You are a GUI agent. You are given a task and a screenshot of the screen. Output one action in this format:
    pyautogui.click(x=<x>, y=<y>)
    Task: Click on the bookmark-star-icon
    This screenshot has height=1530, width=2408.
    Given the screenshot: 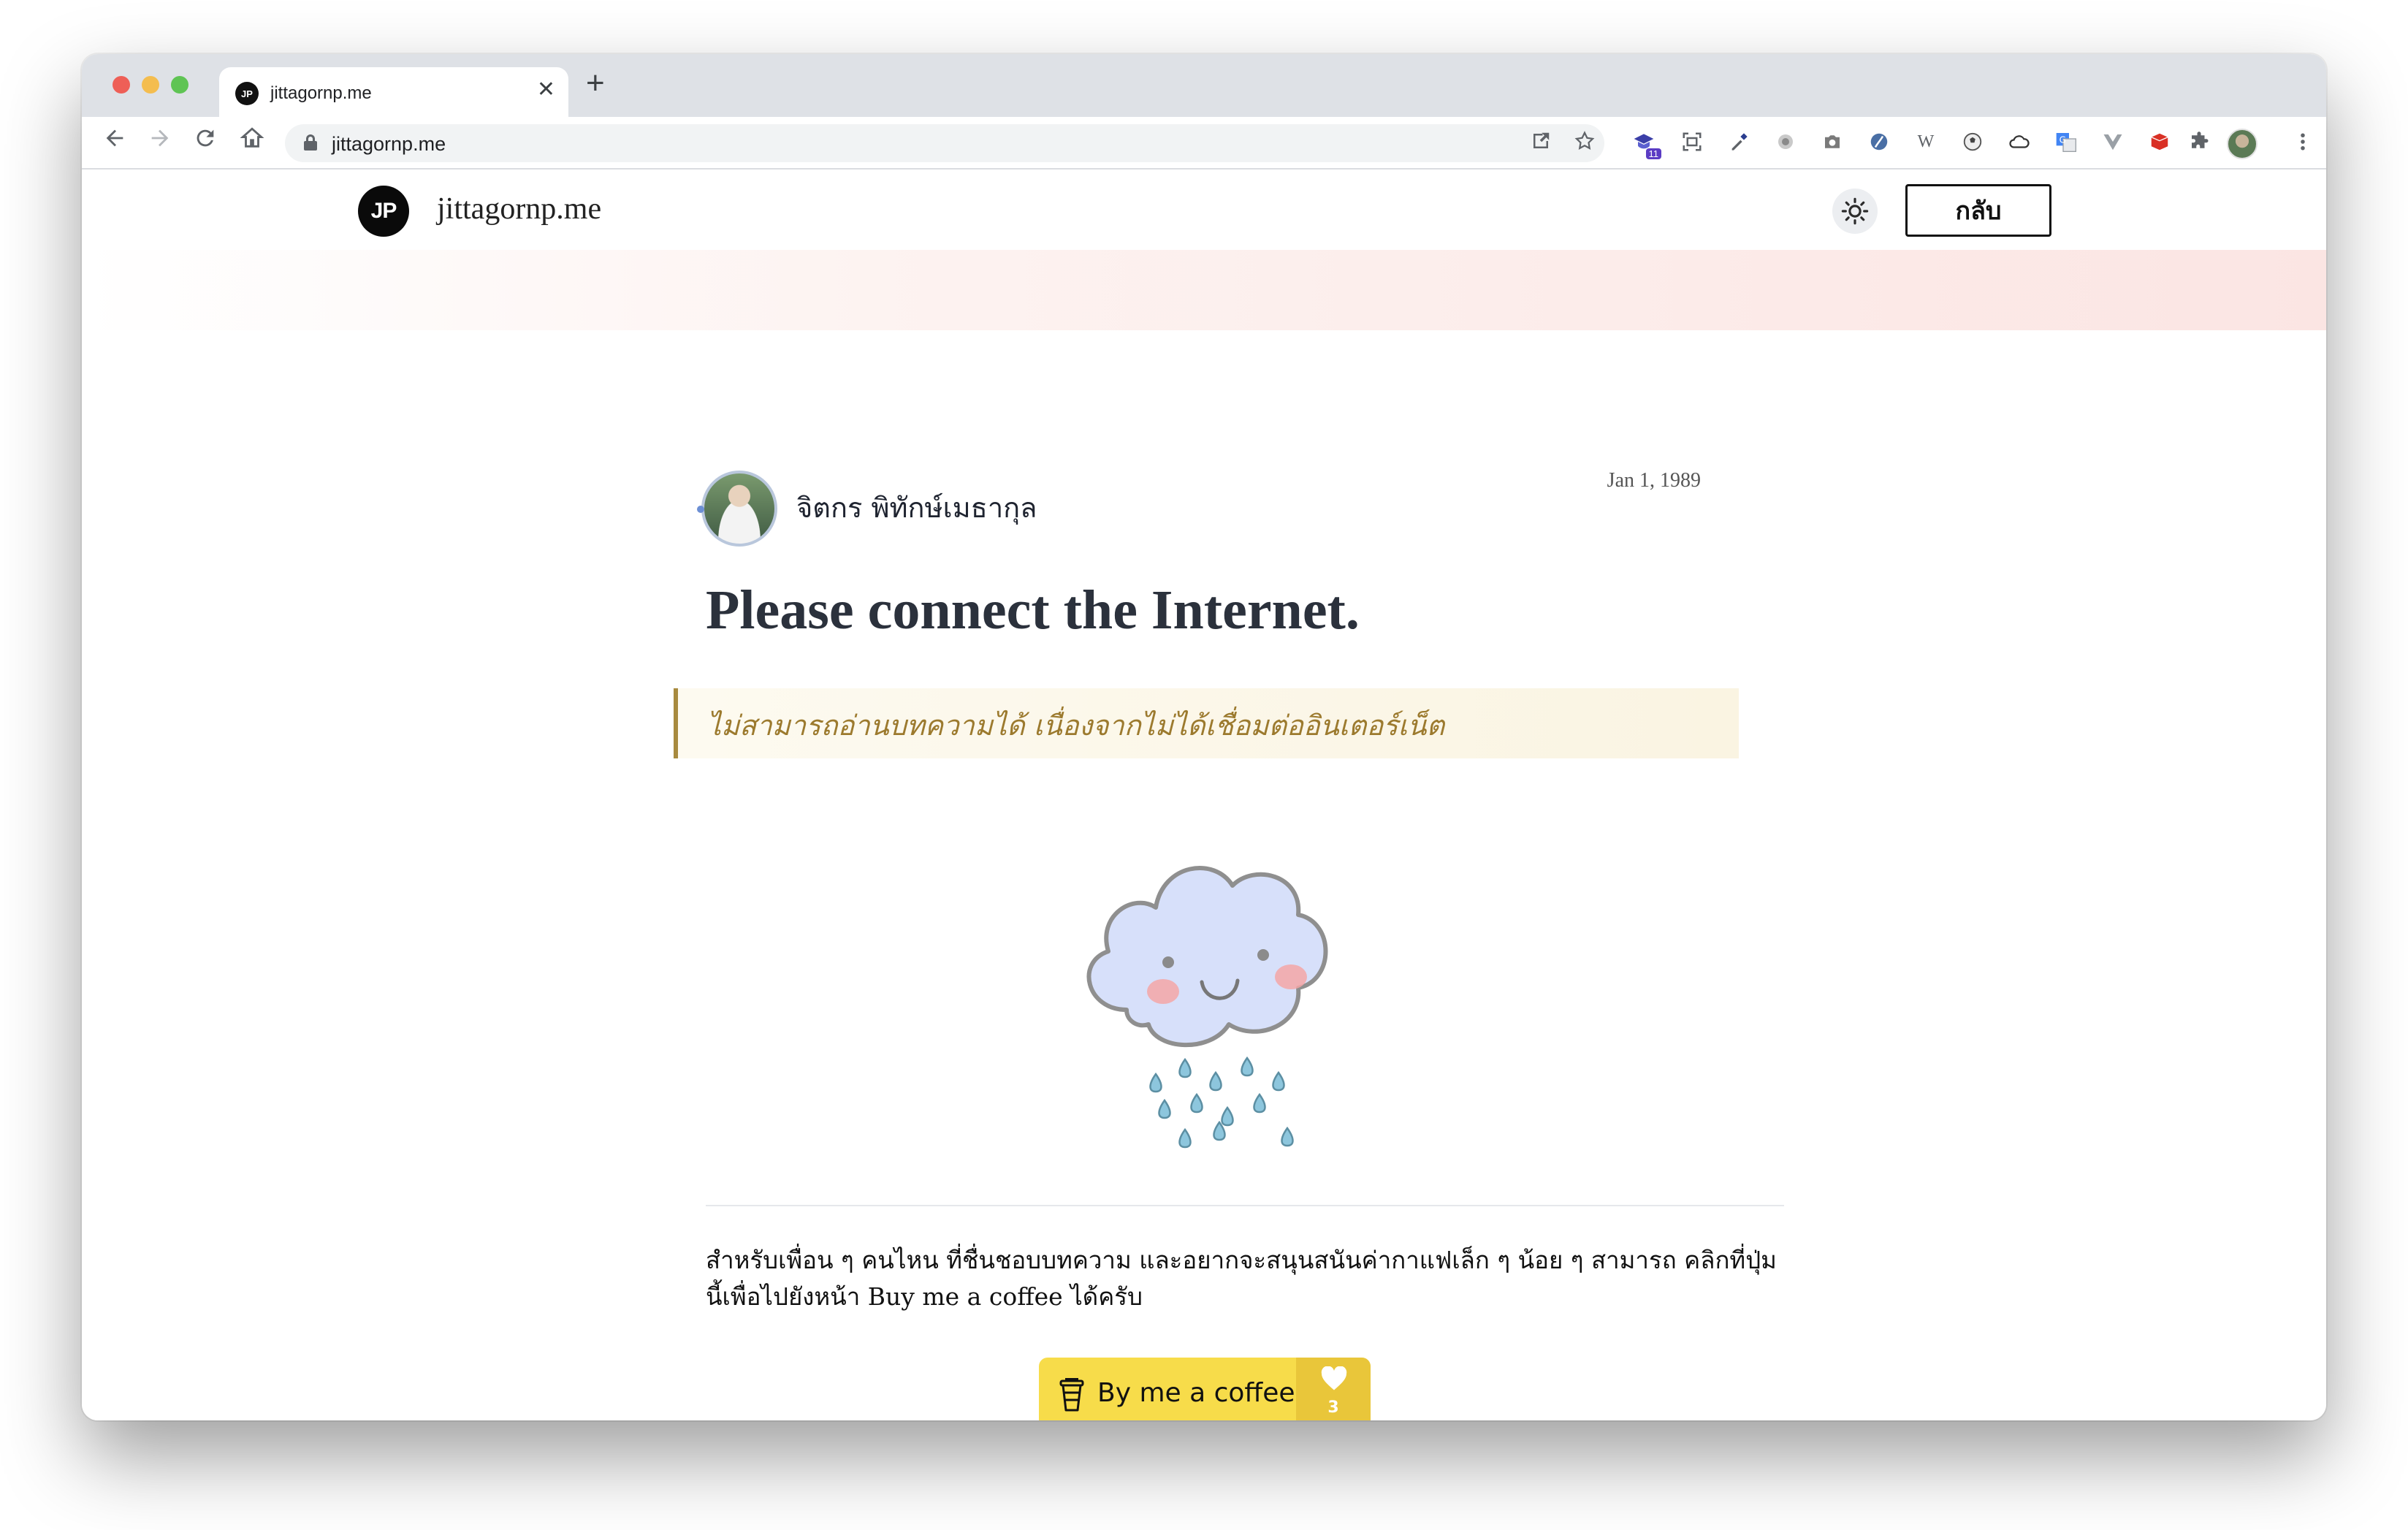 What is the action you would take?
    pyautogui.click(x=1585, y=143)
    